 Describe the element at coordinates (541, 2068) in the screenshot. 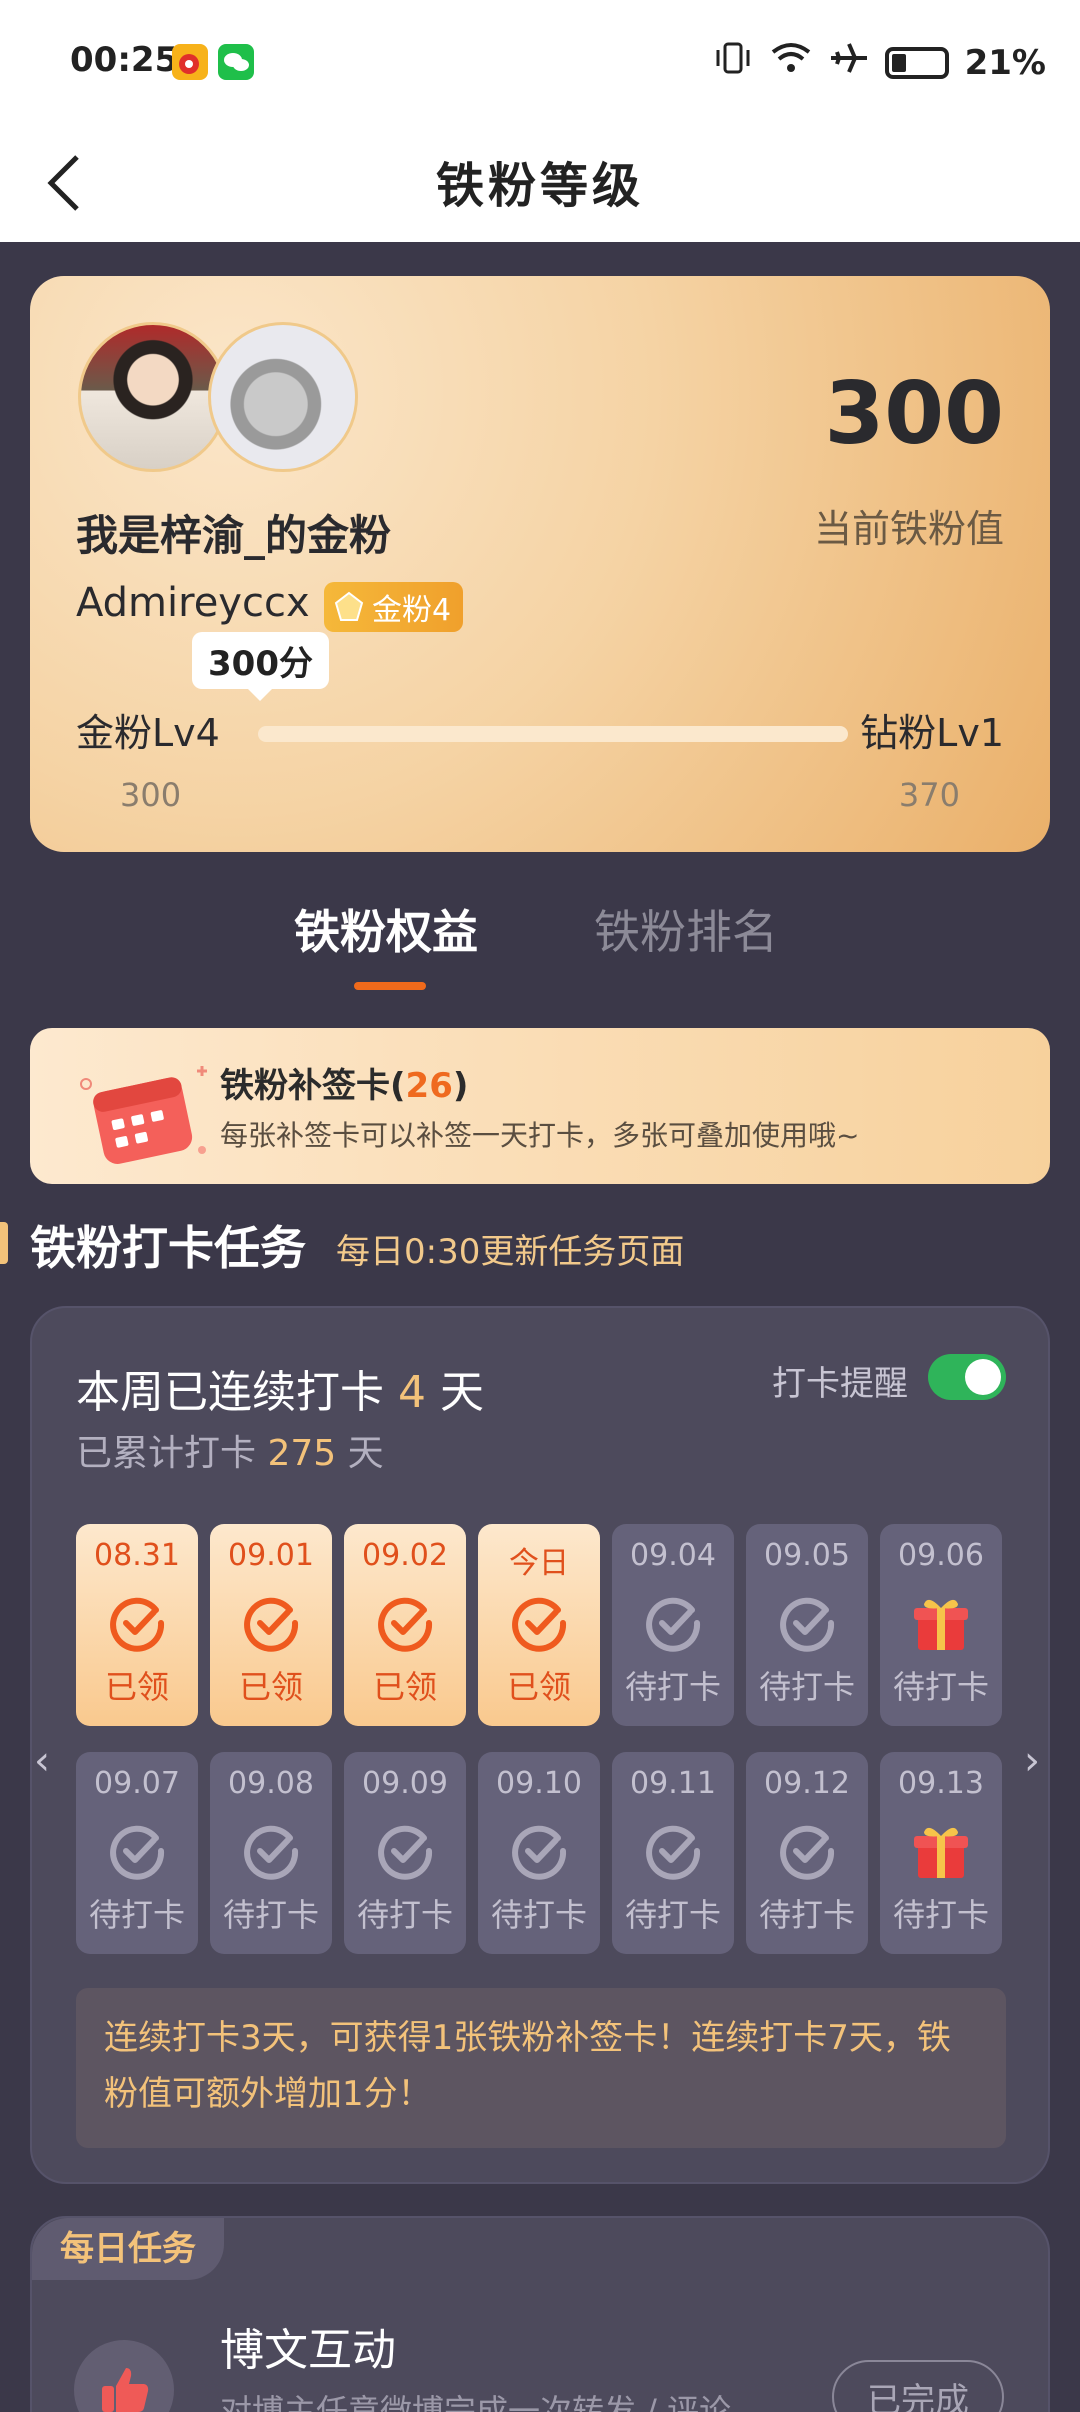

I see `checkin-reward-info: 连续打卡3天，可获得1张铁粉补签卡！连续打卡7天，铁粉值可额外增加1分！` at that location.